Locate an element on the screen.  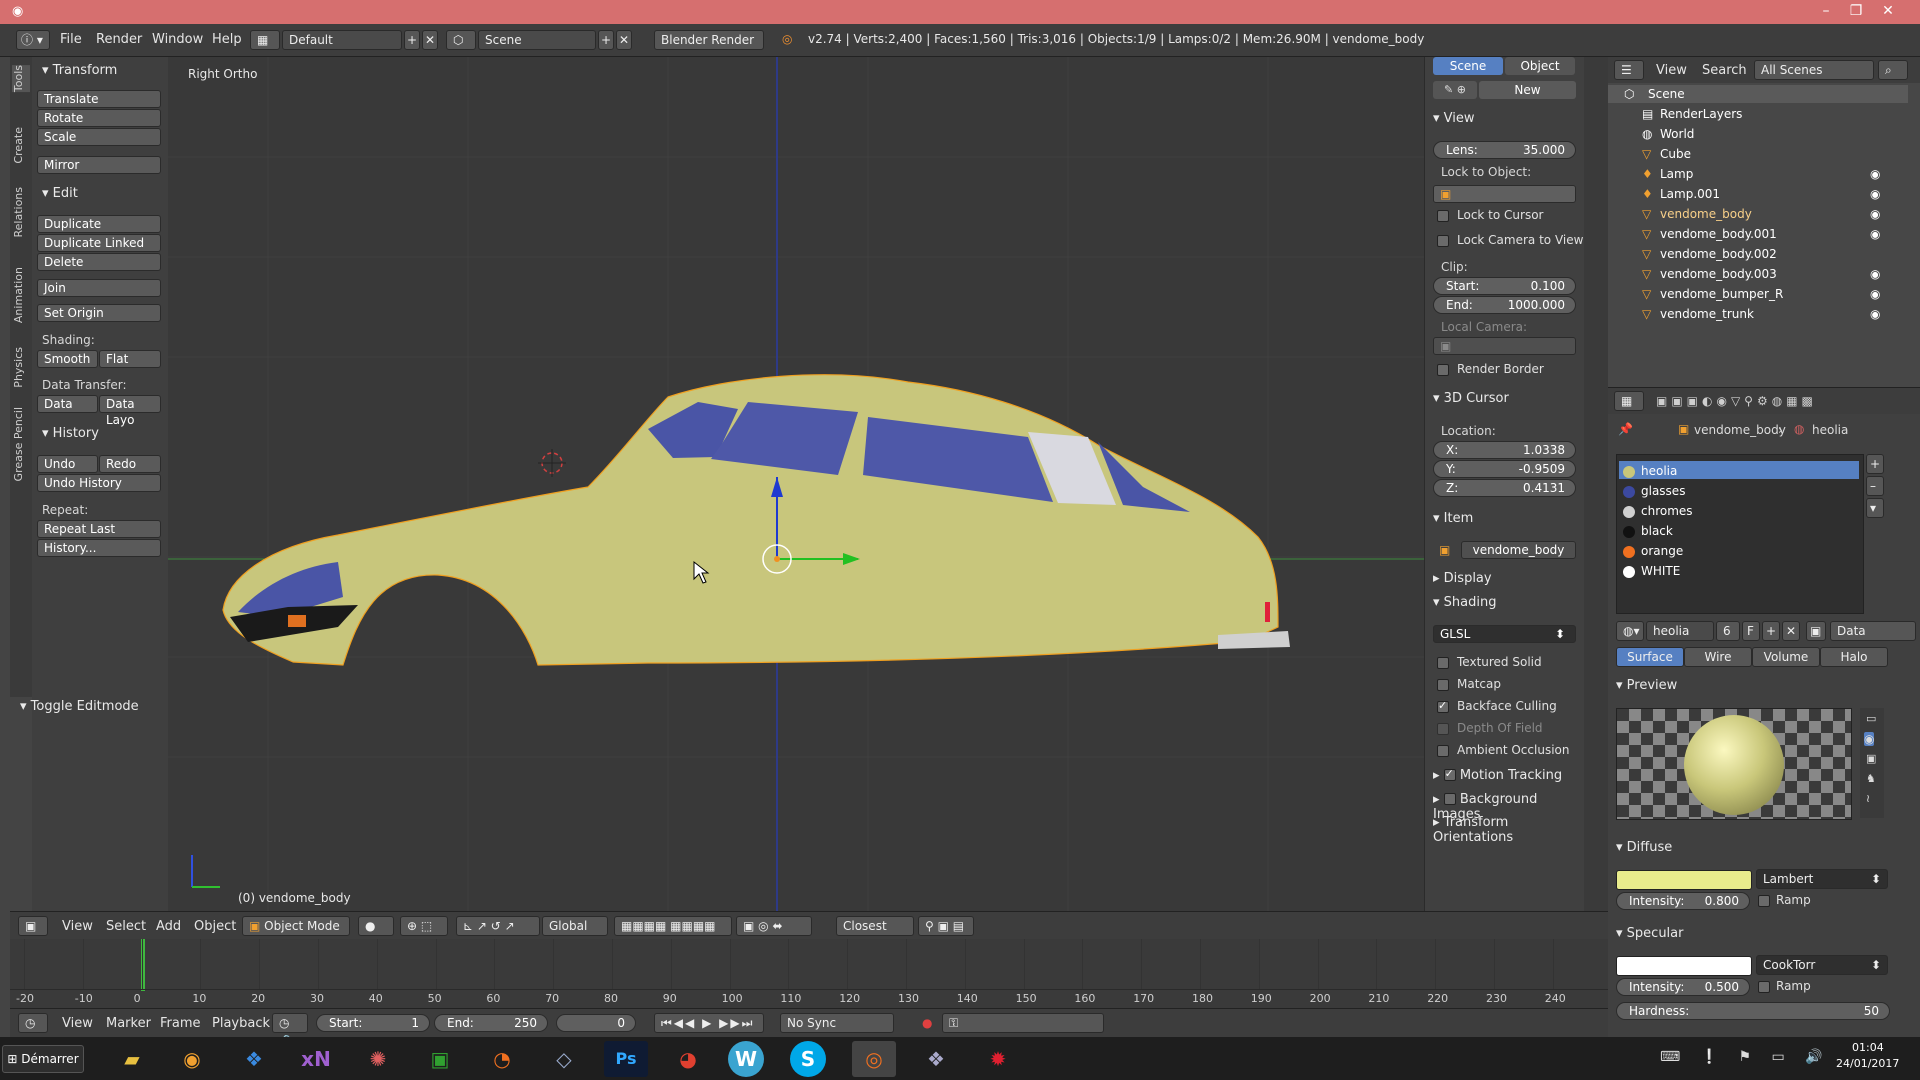
dropbox-icon: ❖ is located at coordinates (254, 1059).